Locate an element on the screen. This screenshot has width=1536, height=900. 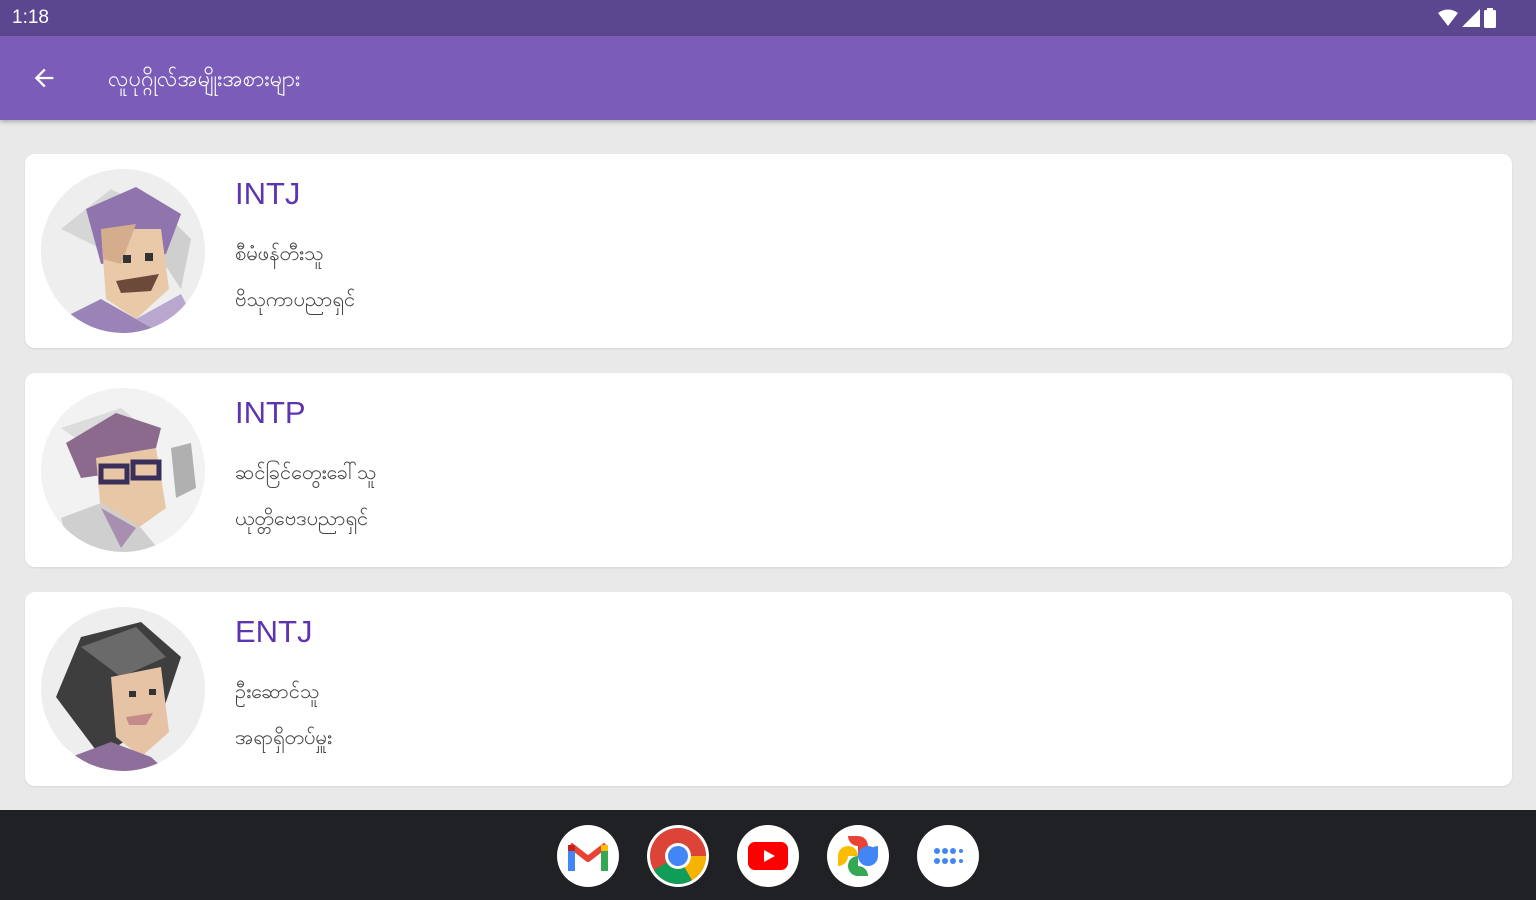
type-code: INTJ is located at coordinates (268, 193).